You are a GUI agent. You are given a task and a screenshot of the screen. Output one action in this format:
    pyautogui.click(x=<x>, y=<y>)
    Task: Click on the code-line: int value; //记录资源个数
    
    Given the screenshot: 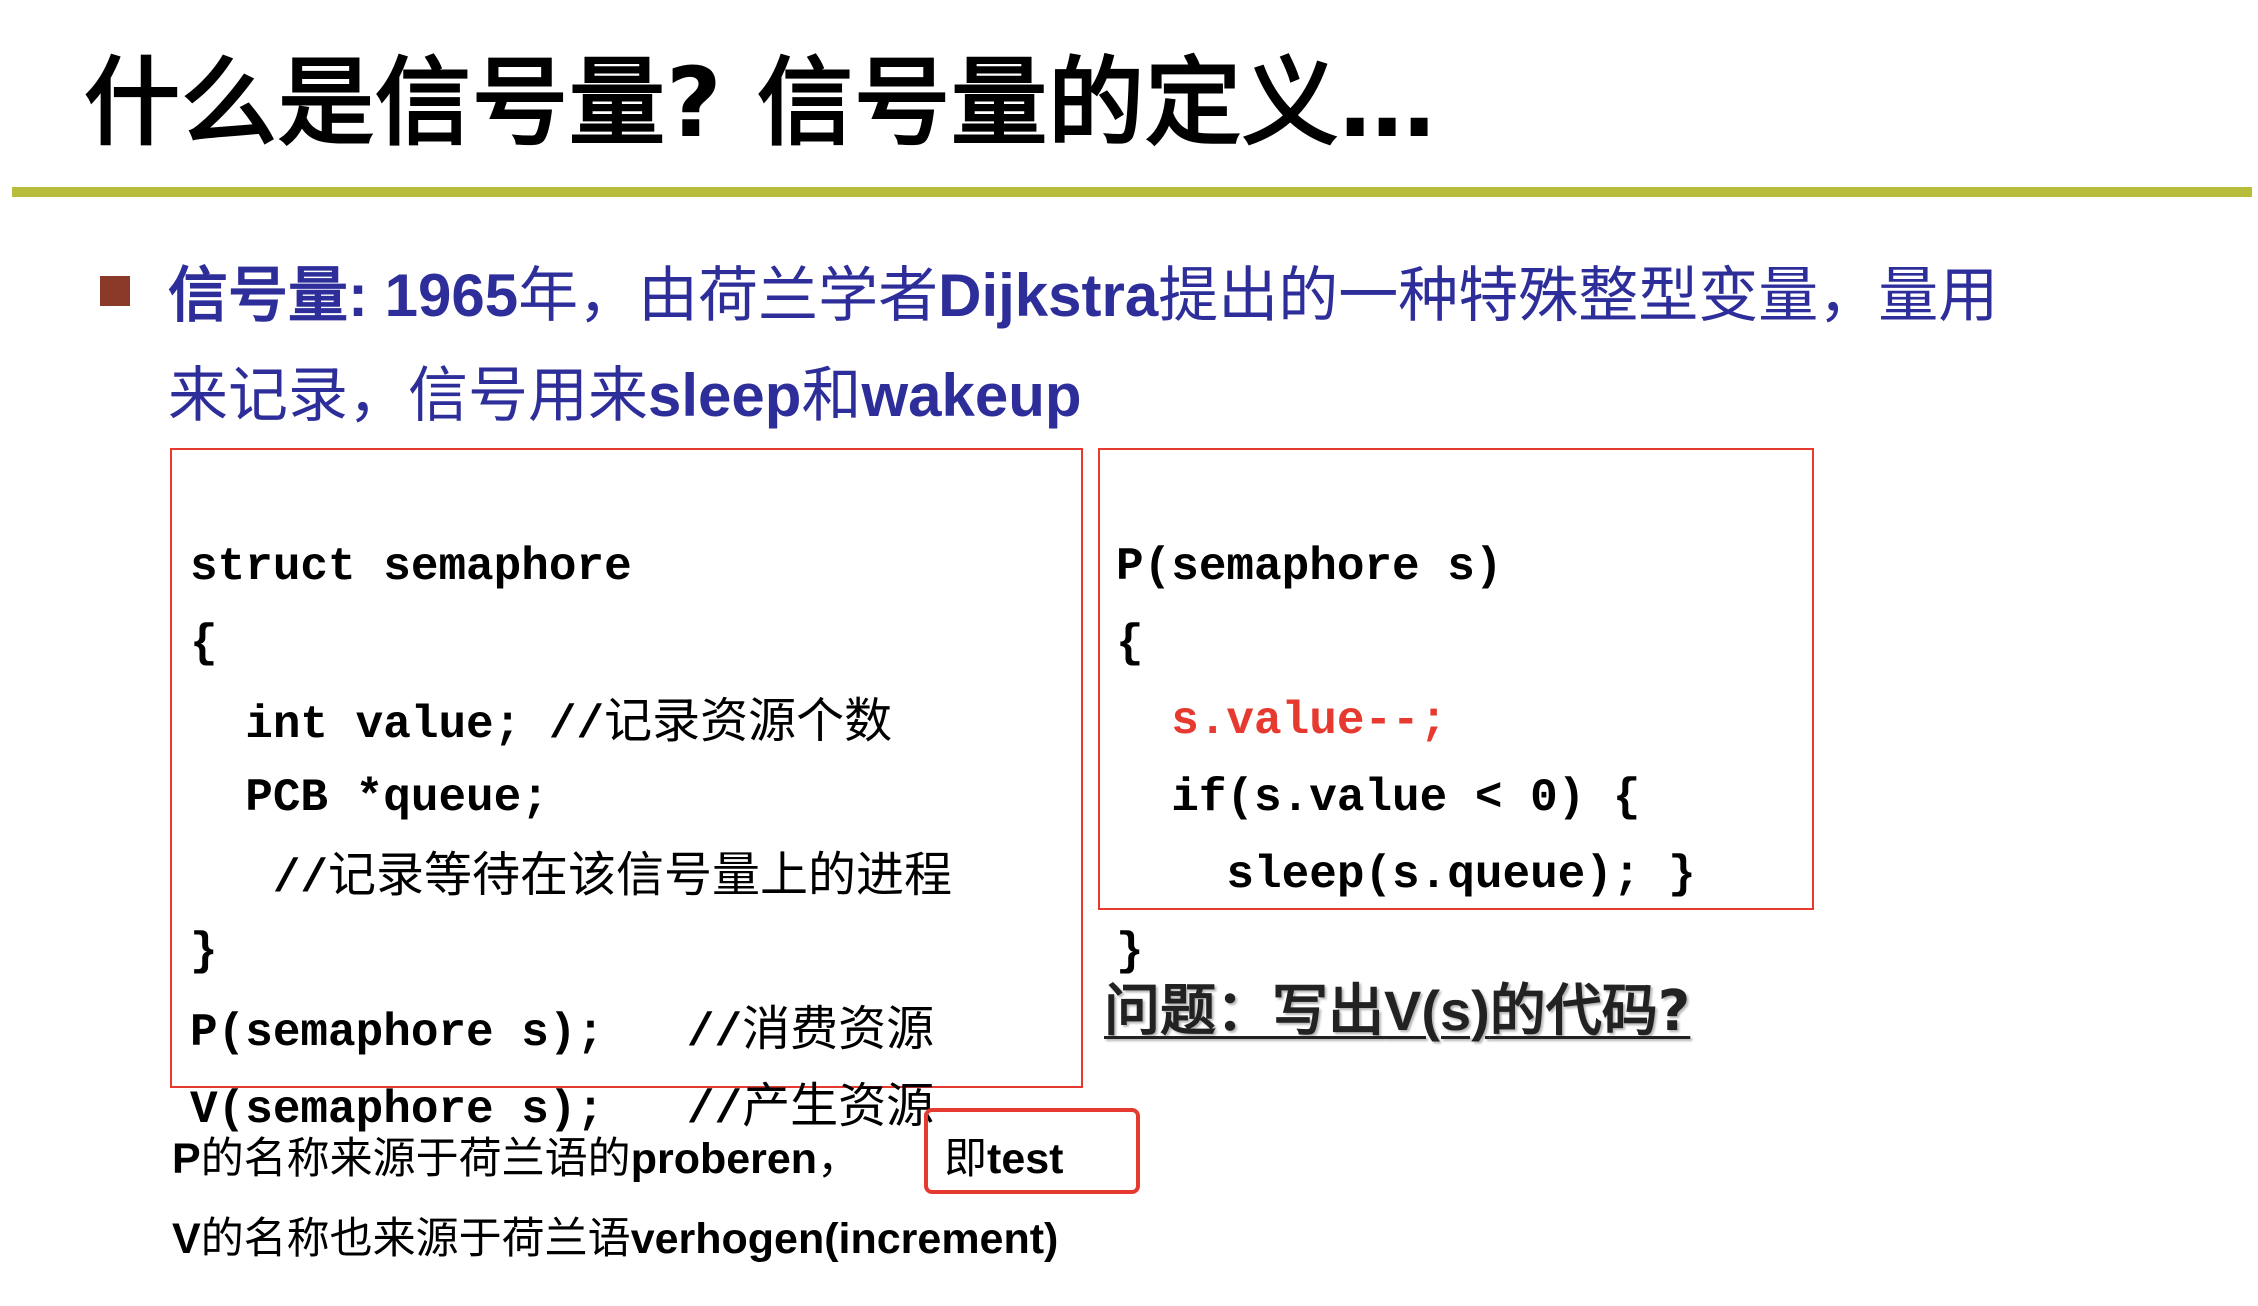 What is the action you would take?
    pyautogui.click(x=541, y=722)
    